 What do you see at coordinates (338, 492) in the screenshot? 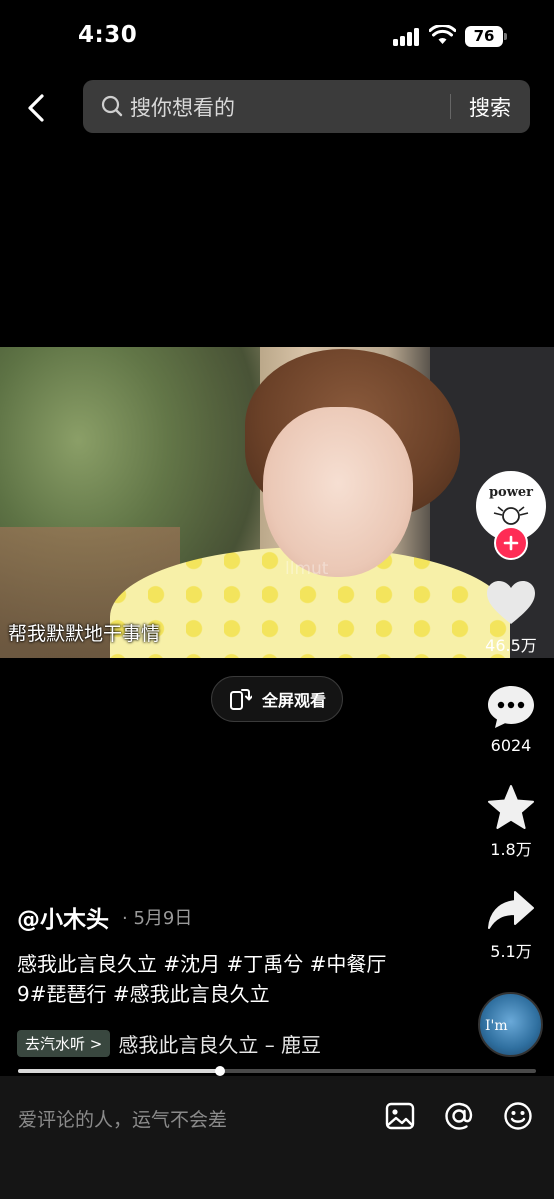
I see `video-person-face` at bounding box center [338, 492].